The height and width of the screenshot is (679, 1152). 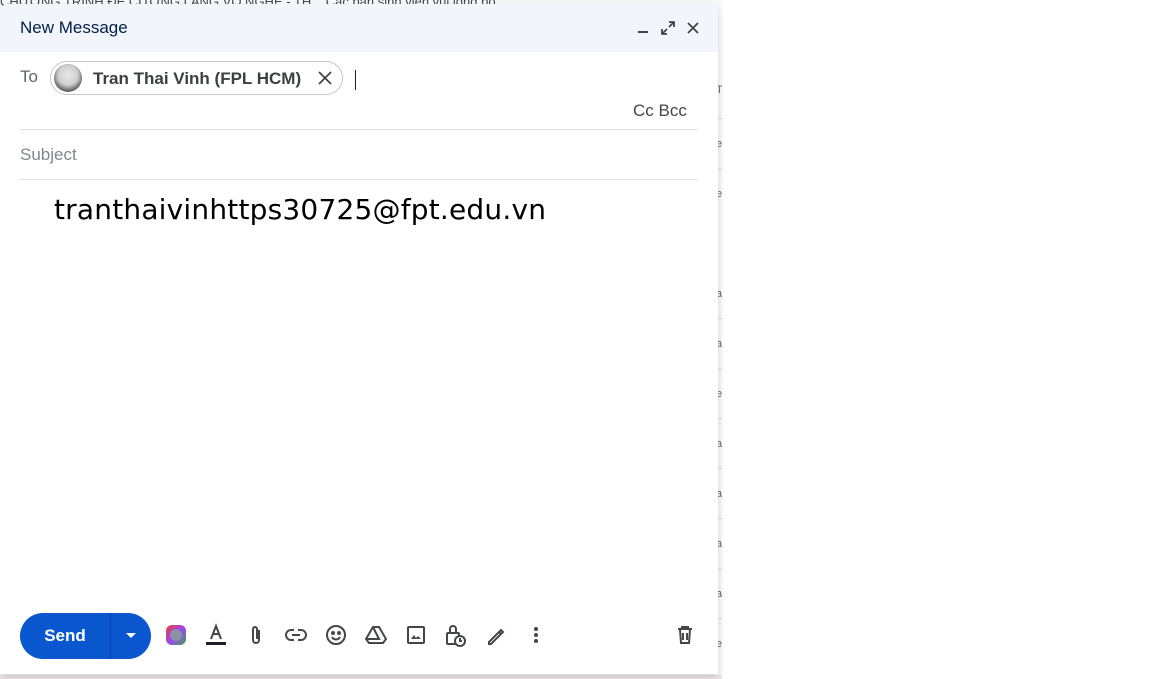 I want to click on subject-divider, so click(x=359, y=179).